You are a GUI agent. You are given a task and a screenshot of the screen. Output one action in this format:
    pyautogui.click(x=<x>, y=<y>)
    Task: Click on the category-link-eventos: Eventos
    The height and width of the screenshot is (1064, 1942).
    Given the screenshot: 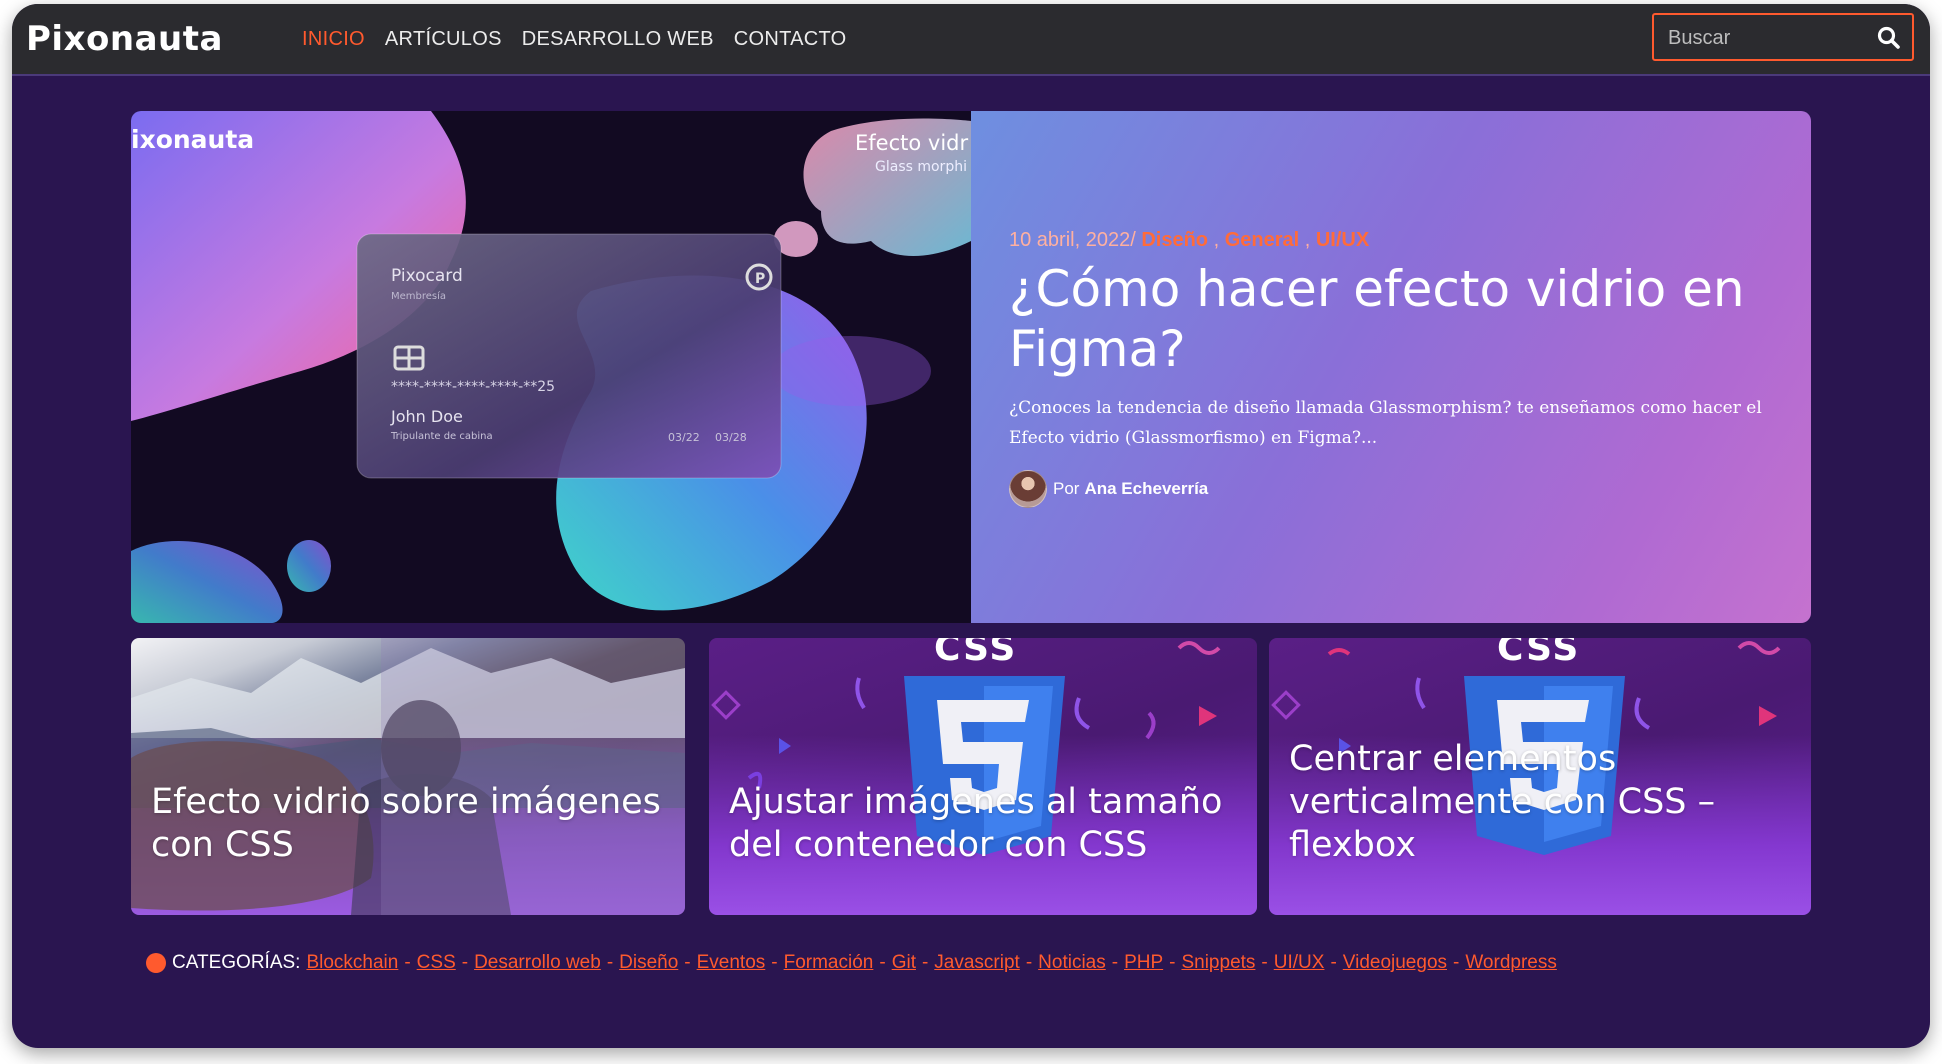 What is the action you would take?
    pyautogui.click(x=731, y=963)
    